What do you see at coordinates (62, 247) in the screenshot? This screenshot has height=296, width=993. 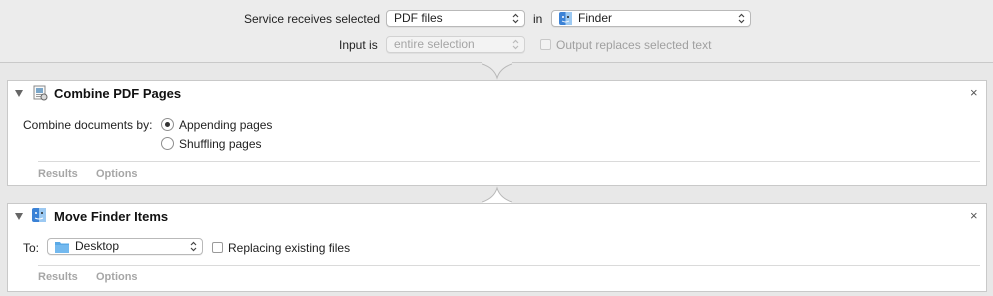 I see `folder-icon` at bounding box center [62, 247].